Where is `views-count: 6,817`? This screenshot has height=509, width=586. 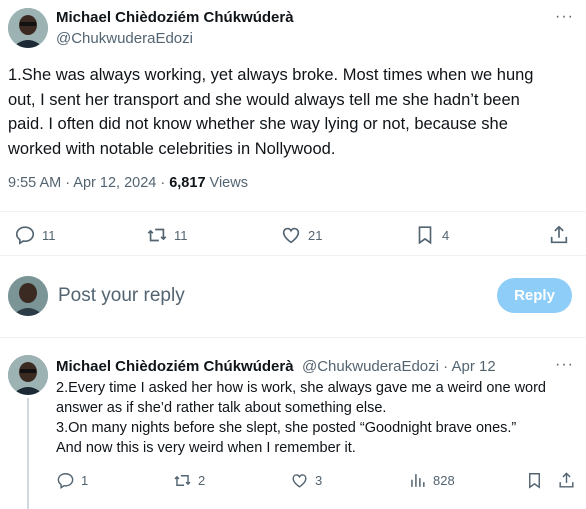
views-count: 6,817 is located at coordinates (187, 183).